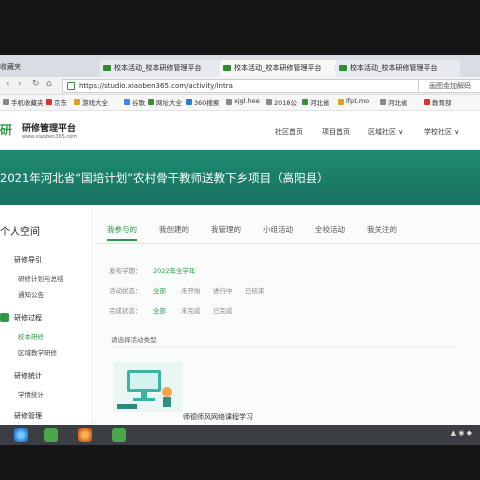  I want to click on favorites-label: 收藏夹, so click(10, 67).